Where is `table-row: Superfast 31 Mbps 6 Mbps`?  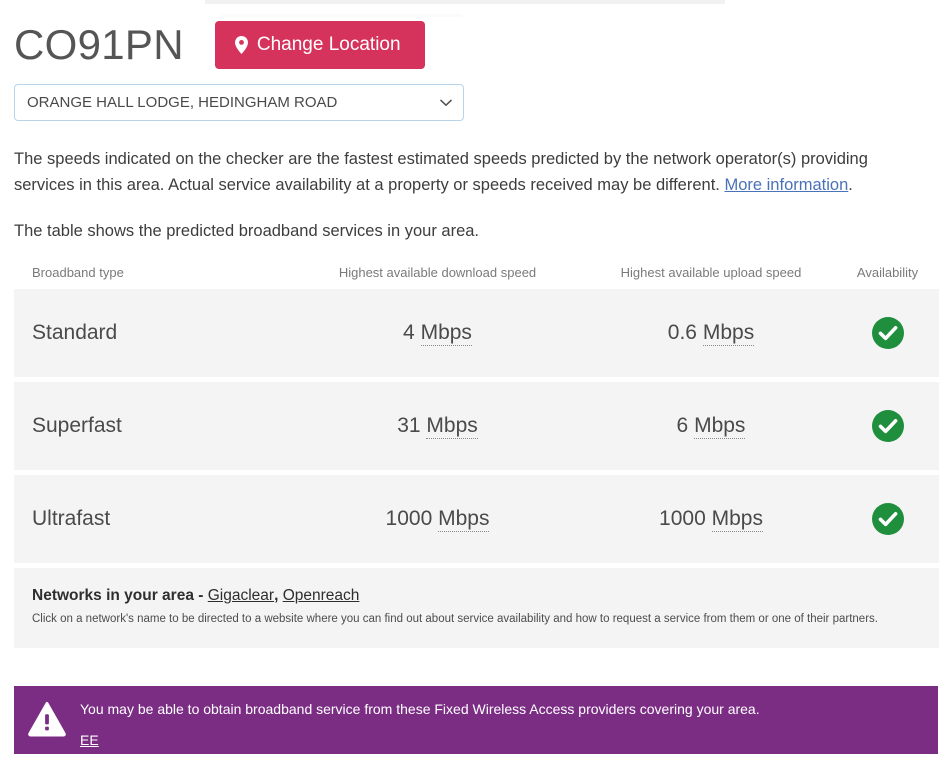
table-row: Superfast 31 Mbps 6 Mbps is located at coordinates (476, 426).